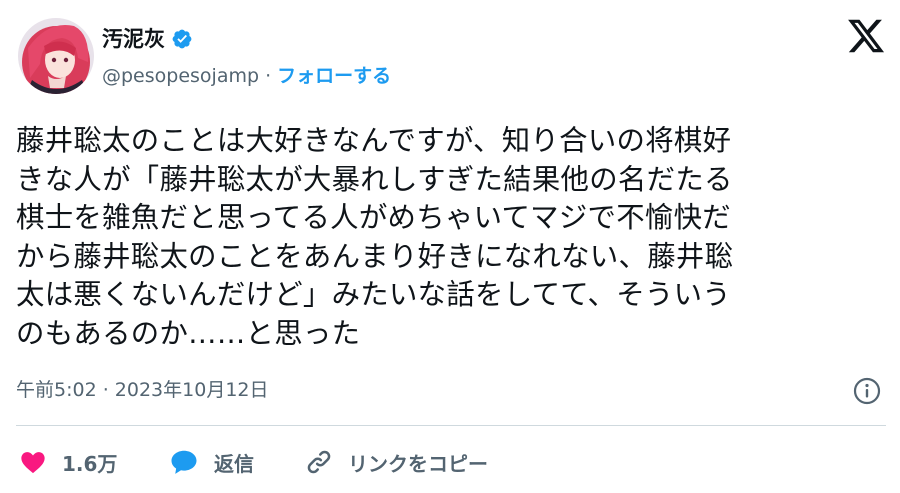 The width and height of the screenshot is (900, 493). I want to click on copy-link-button: リンクをコピー, so click(396, 462).